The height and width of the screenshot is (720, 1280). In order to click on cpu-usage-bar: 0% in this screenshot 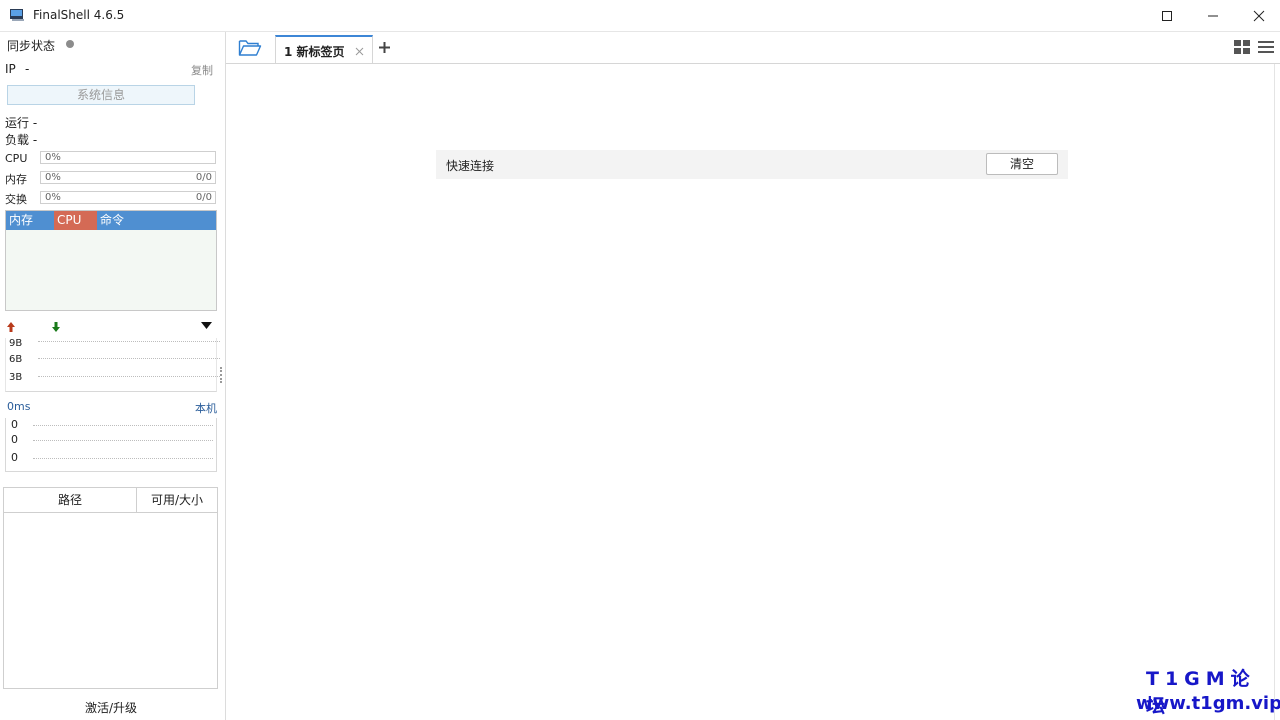, I will do `click(128, 157)`.